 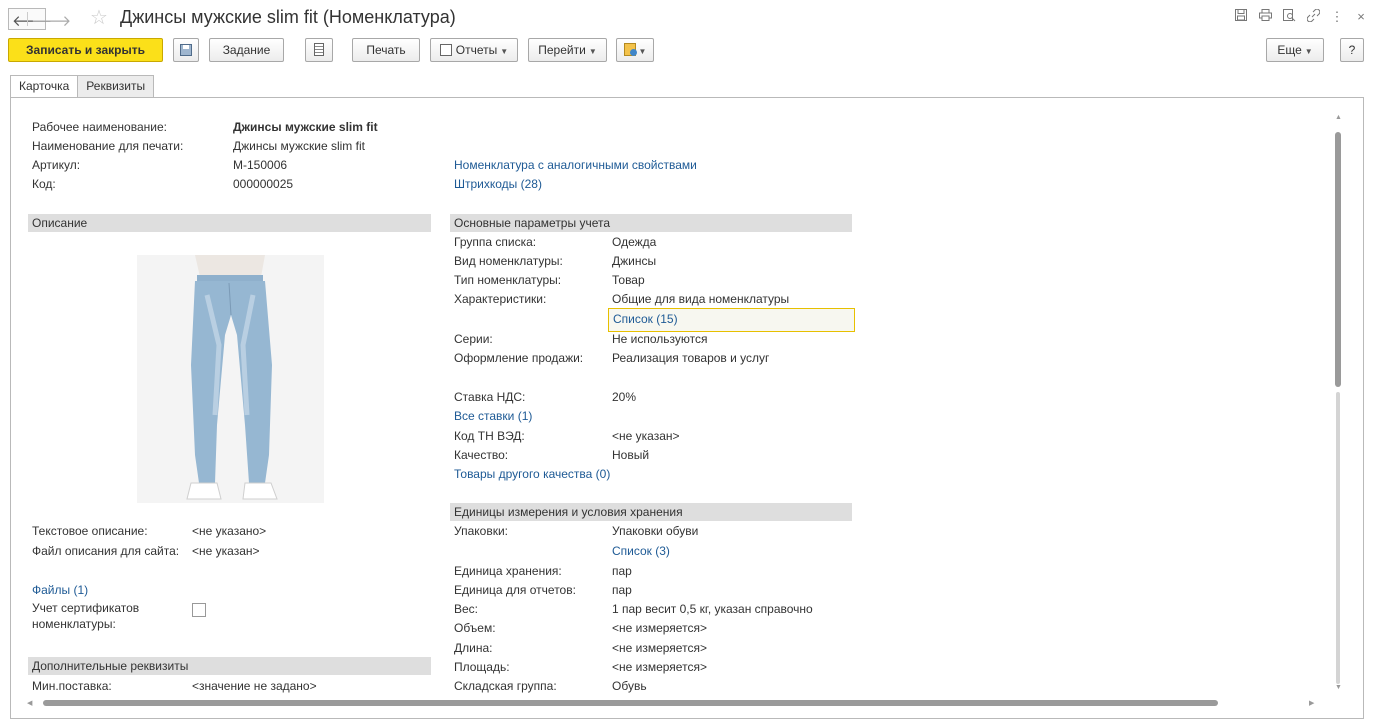 I want to click on description-header: Описание, so click(x=229, y=223).